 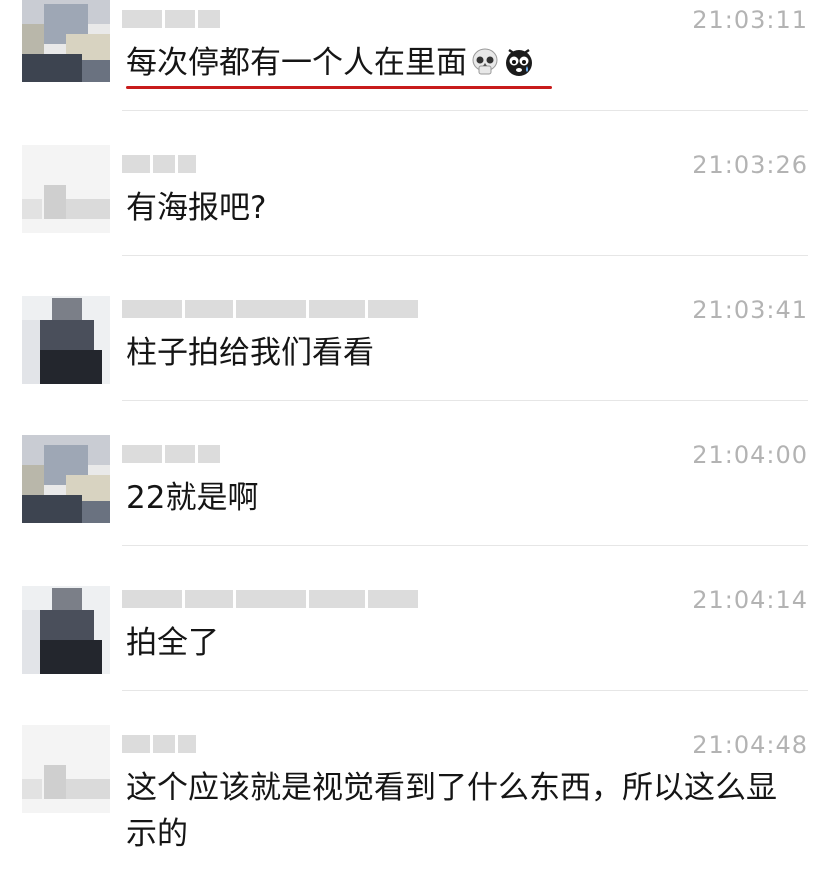 I want to click on skull-emoji-icon, so click(x=485, y=61).